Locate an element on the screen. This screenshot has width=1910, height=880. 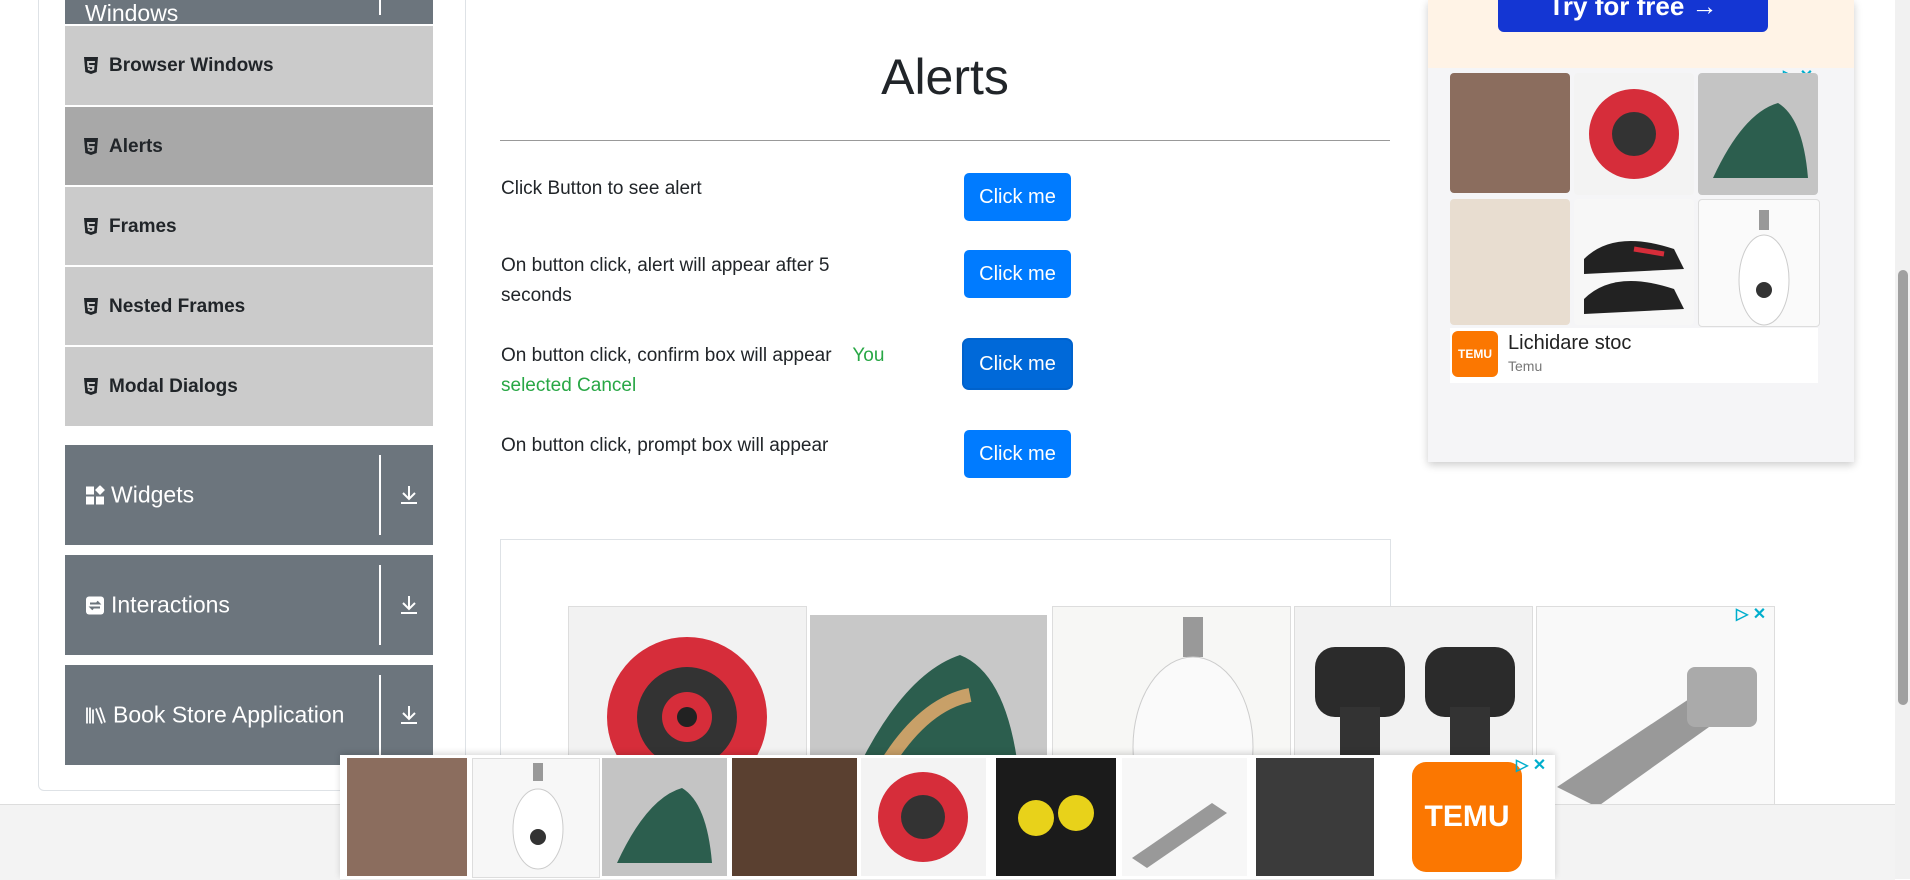
interactions-icon is located at coordinates (95, 605).